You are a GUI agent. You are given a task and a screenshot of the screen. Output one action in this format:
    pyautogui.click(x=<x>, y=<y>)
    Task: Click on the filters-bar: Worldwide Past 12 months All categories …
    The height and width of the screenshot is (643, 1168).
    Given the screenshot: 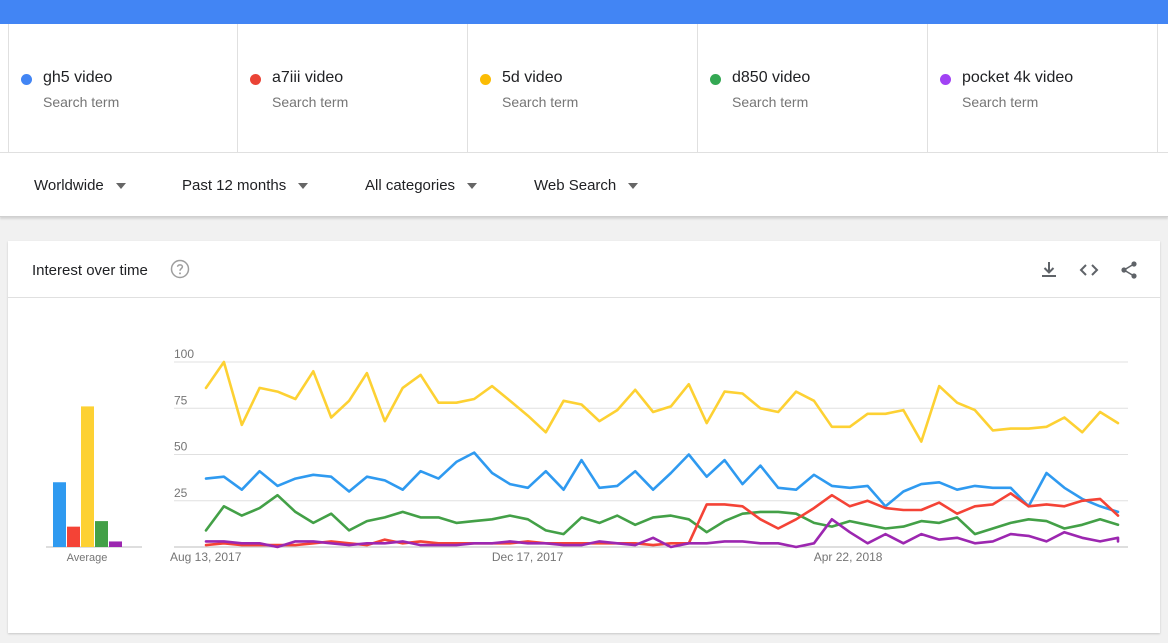 What is the action you would take?
    pyautogui.click(x=584, y=185)
    